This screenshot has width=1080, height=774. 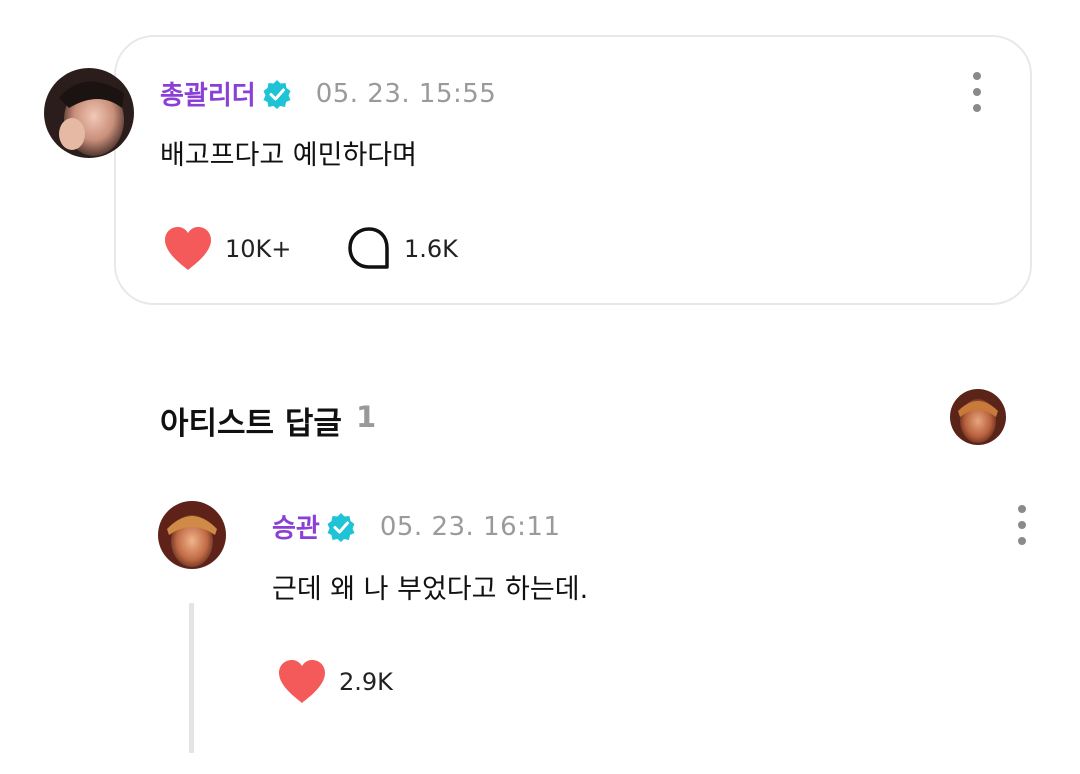 I want to click on reply-text: 근데 왜 나 부었다고 하는데., so click(x=430, y=589).